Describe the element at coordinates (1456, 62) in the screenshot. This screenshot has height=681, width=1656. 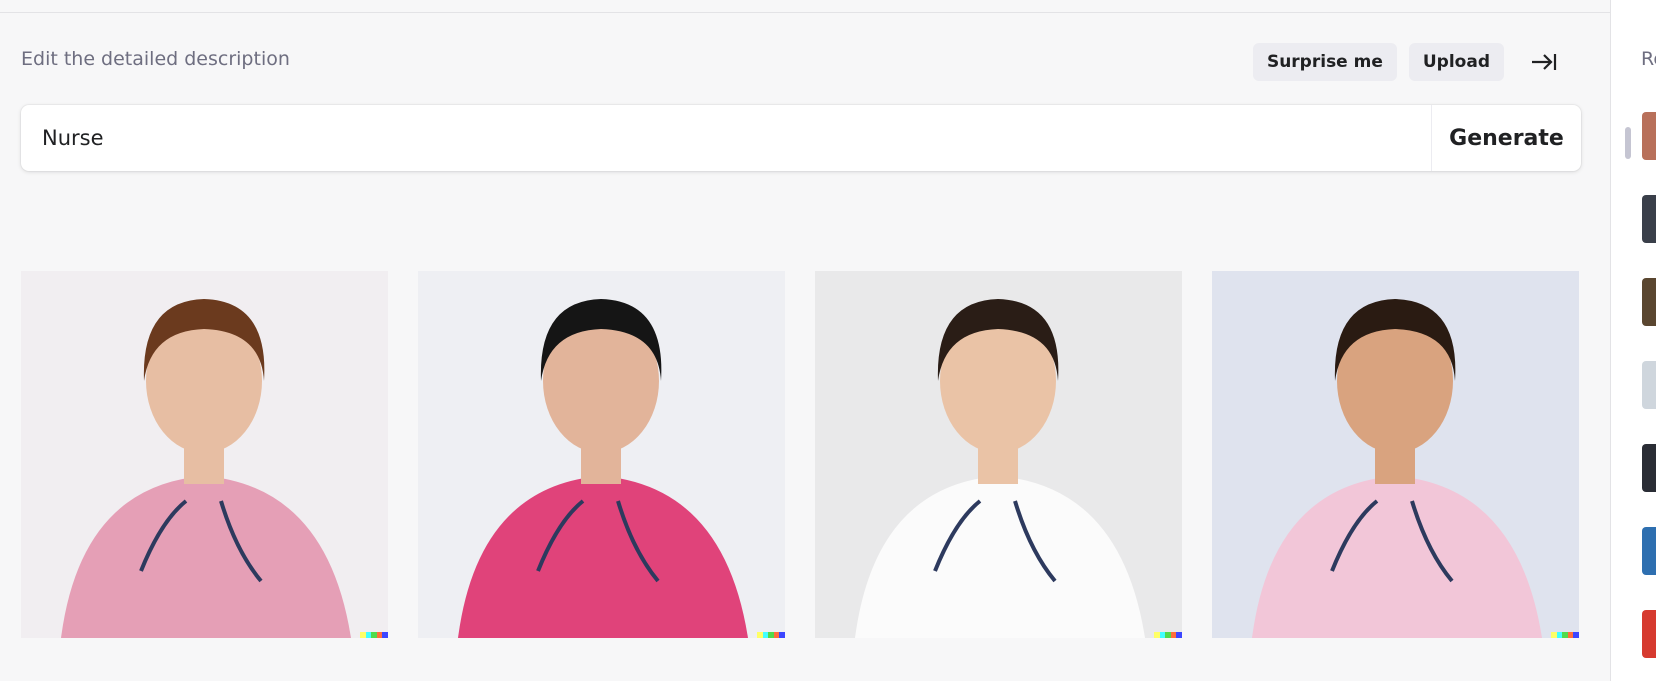
I see `upload-button: Upload` at that location.